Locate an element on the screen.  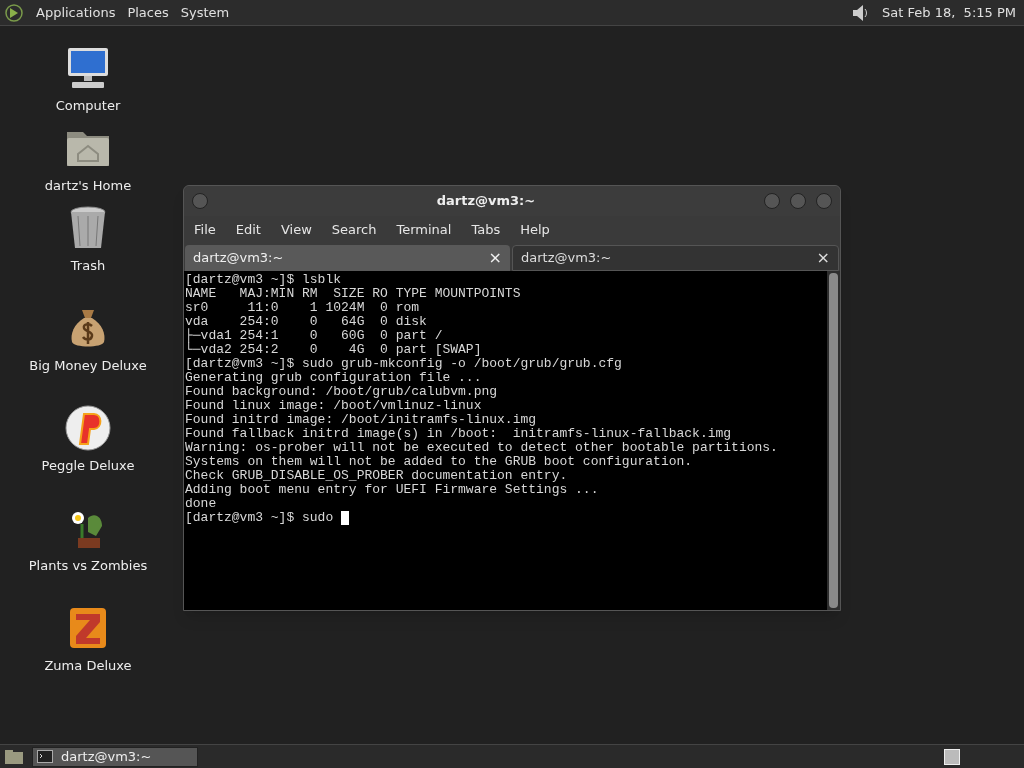
terminal-line: [dartz@vm3 ~]$ lsblk is located at coordinates (264, 280).